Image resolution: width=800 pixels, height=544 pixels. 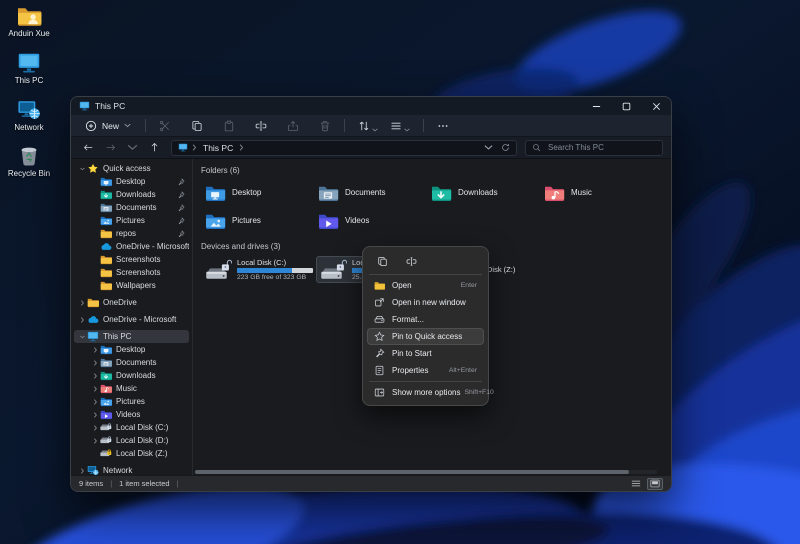 I want to click on paste-button, so click(x=229, y=126).